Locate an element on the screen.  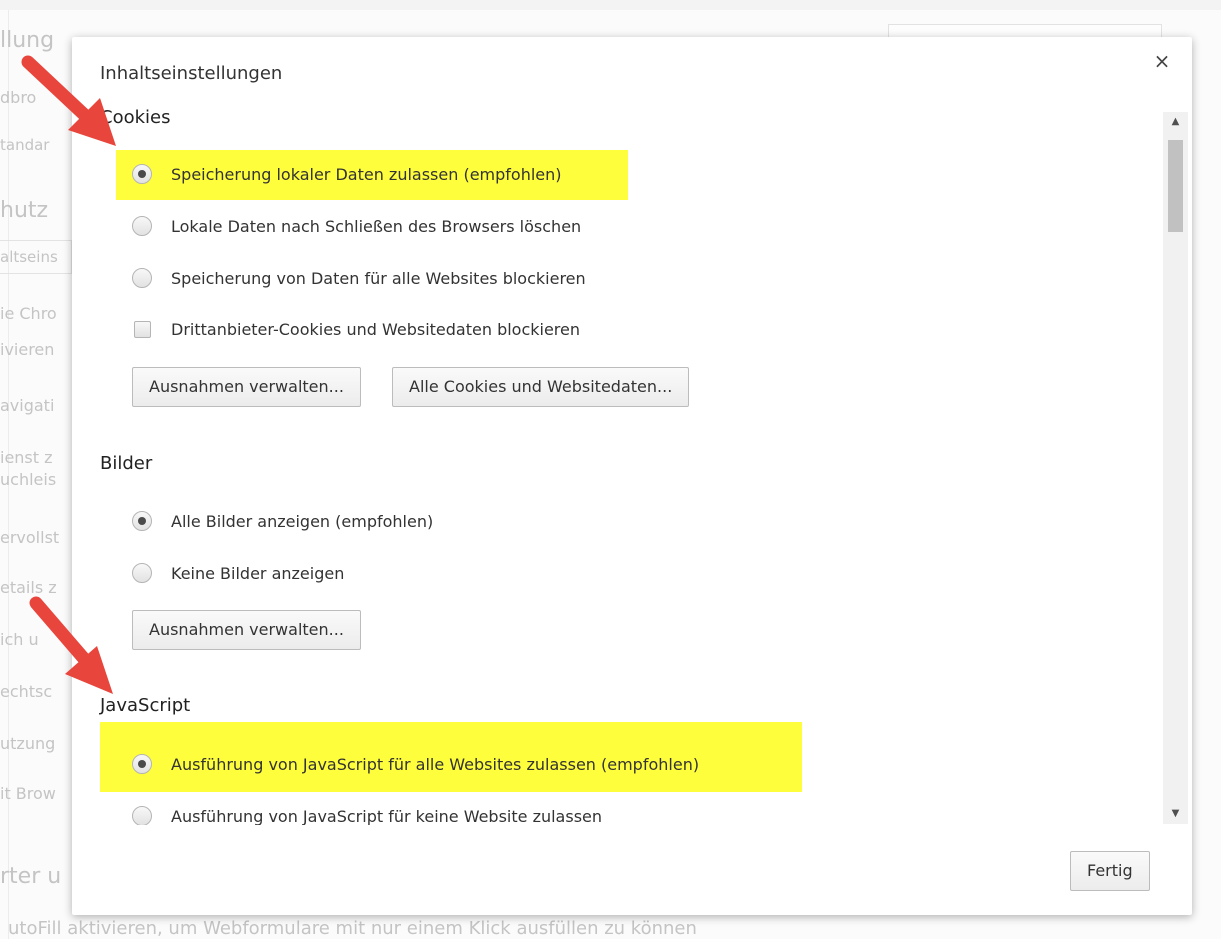
section-title-cookies: Cookies is located at coordinates (135, 117).